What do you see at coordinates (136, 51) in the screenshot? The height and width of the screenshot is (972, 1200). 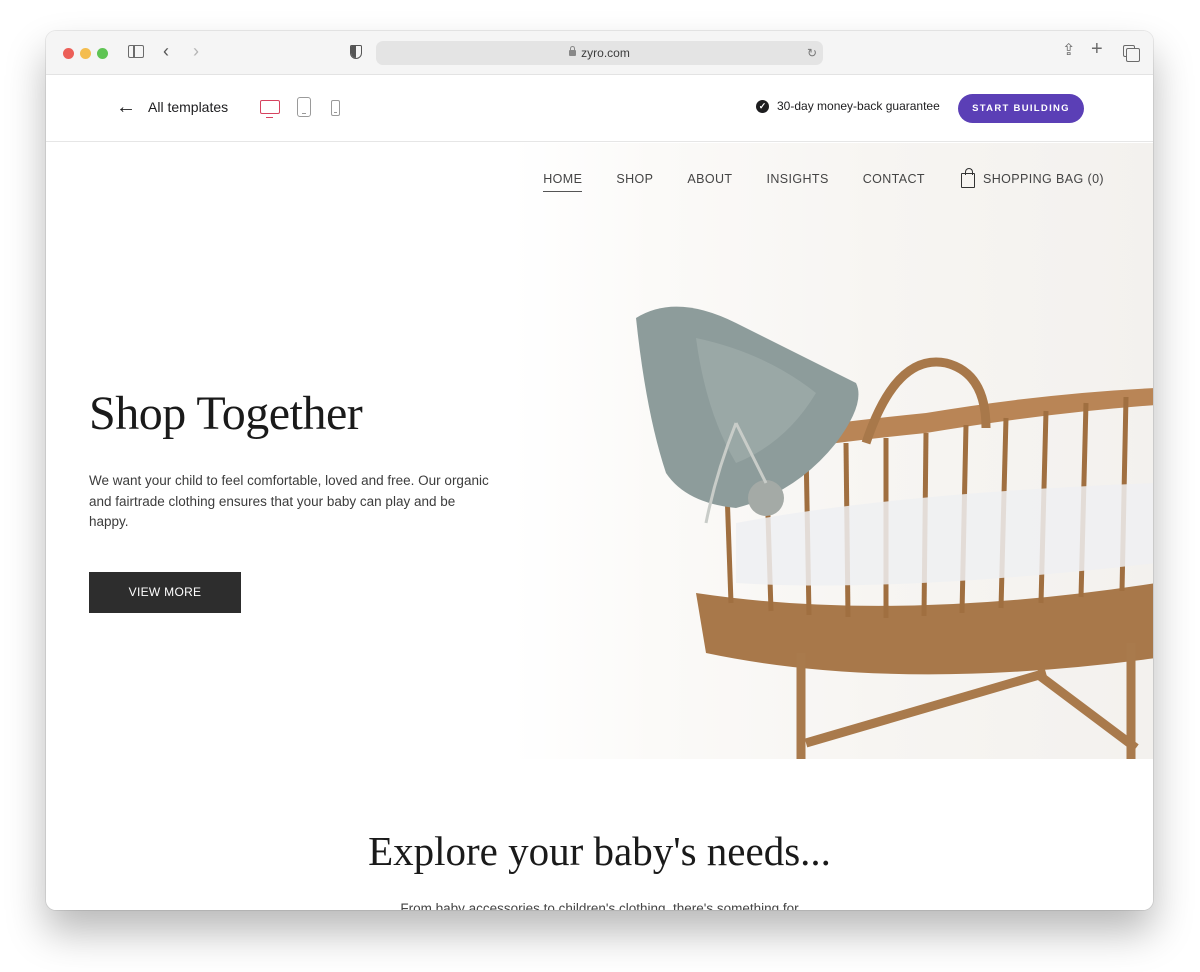 I see `sidebar-toggle-icon` at bounding box center [136, 51].